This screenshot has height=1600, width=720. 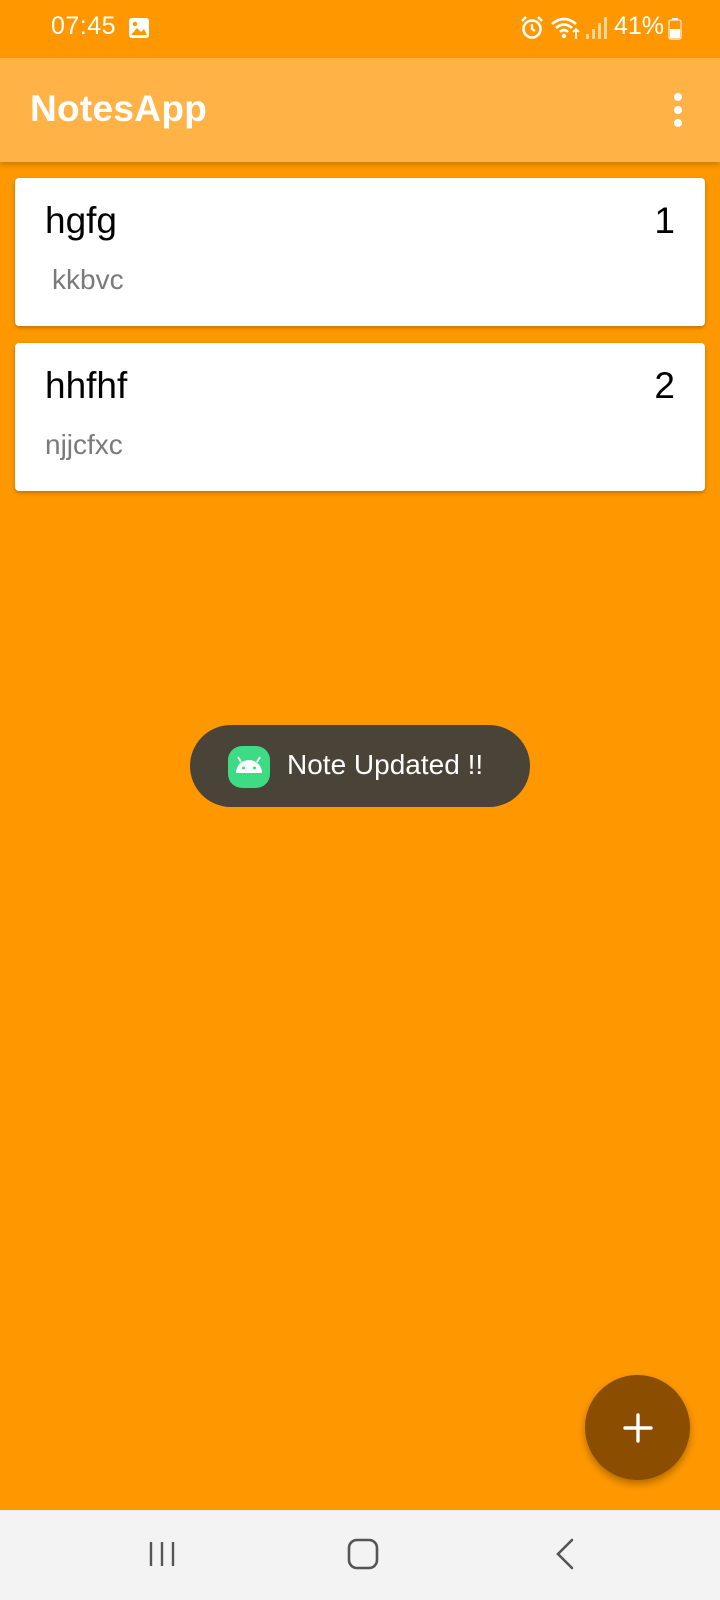 I want to click on android-app-icon, so click(x=249, y=767).